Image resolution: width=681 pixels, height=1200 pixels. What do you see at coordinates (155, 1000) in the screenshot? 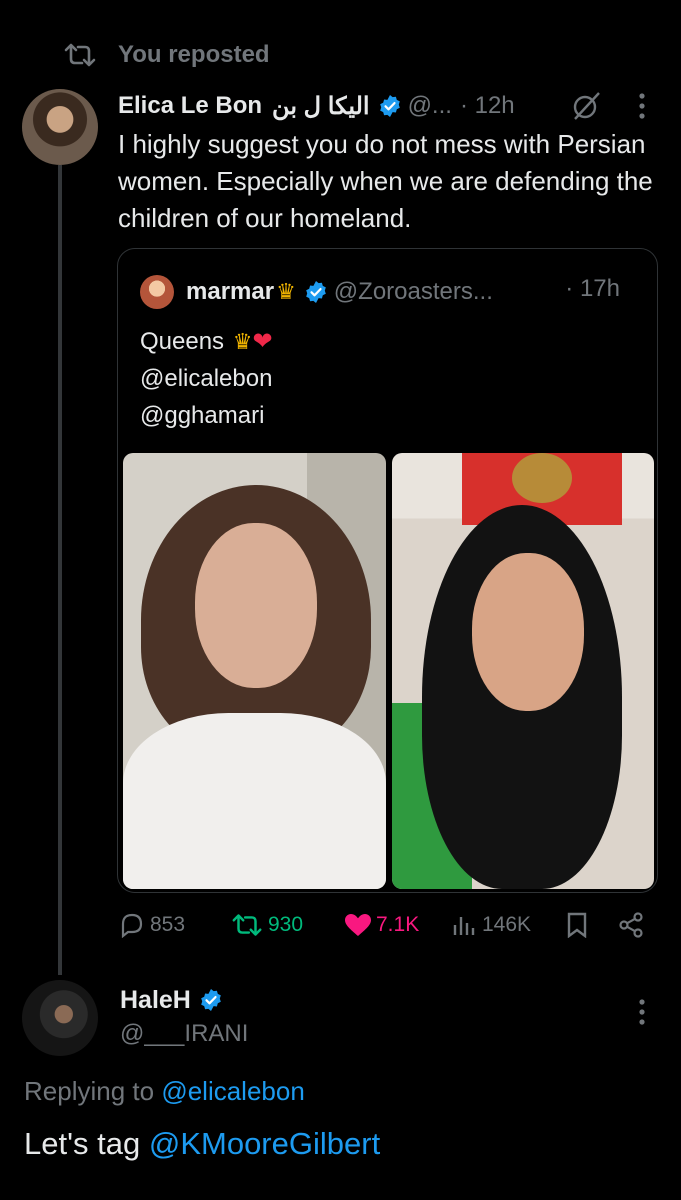
I see `reply-author-name: HaleH` at bounding box center [155, 1000].